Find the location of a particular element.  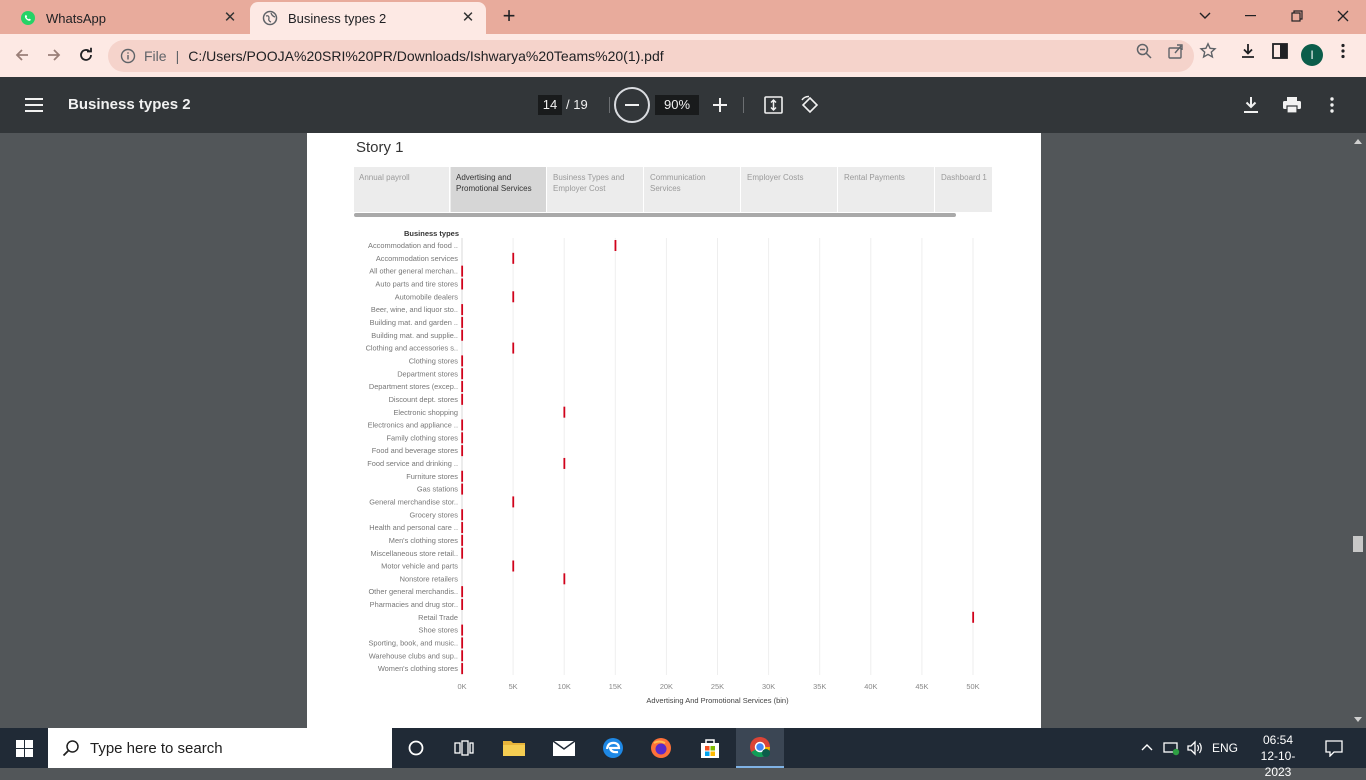

forward-button is located at coordinates (54, 55).